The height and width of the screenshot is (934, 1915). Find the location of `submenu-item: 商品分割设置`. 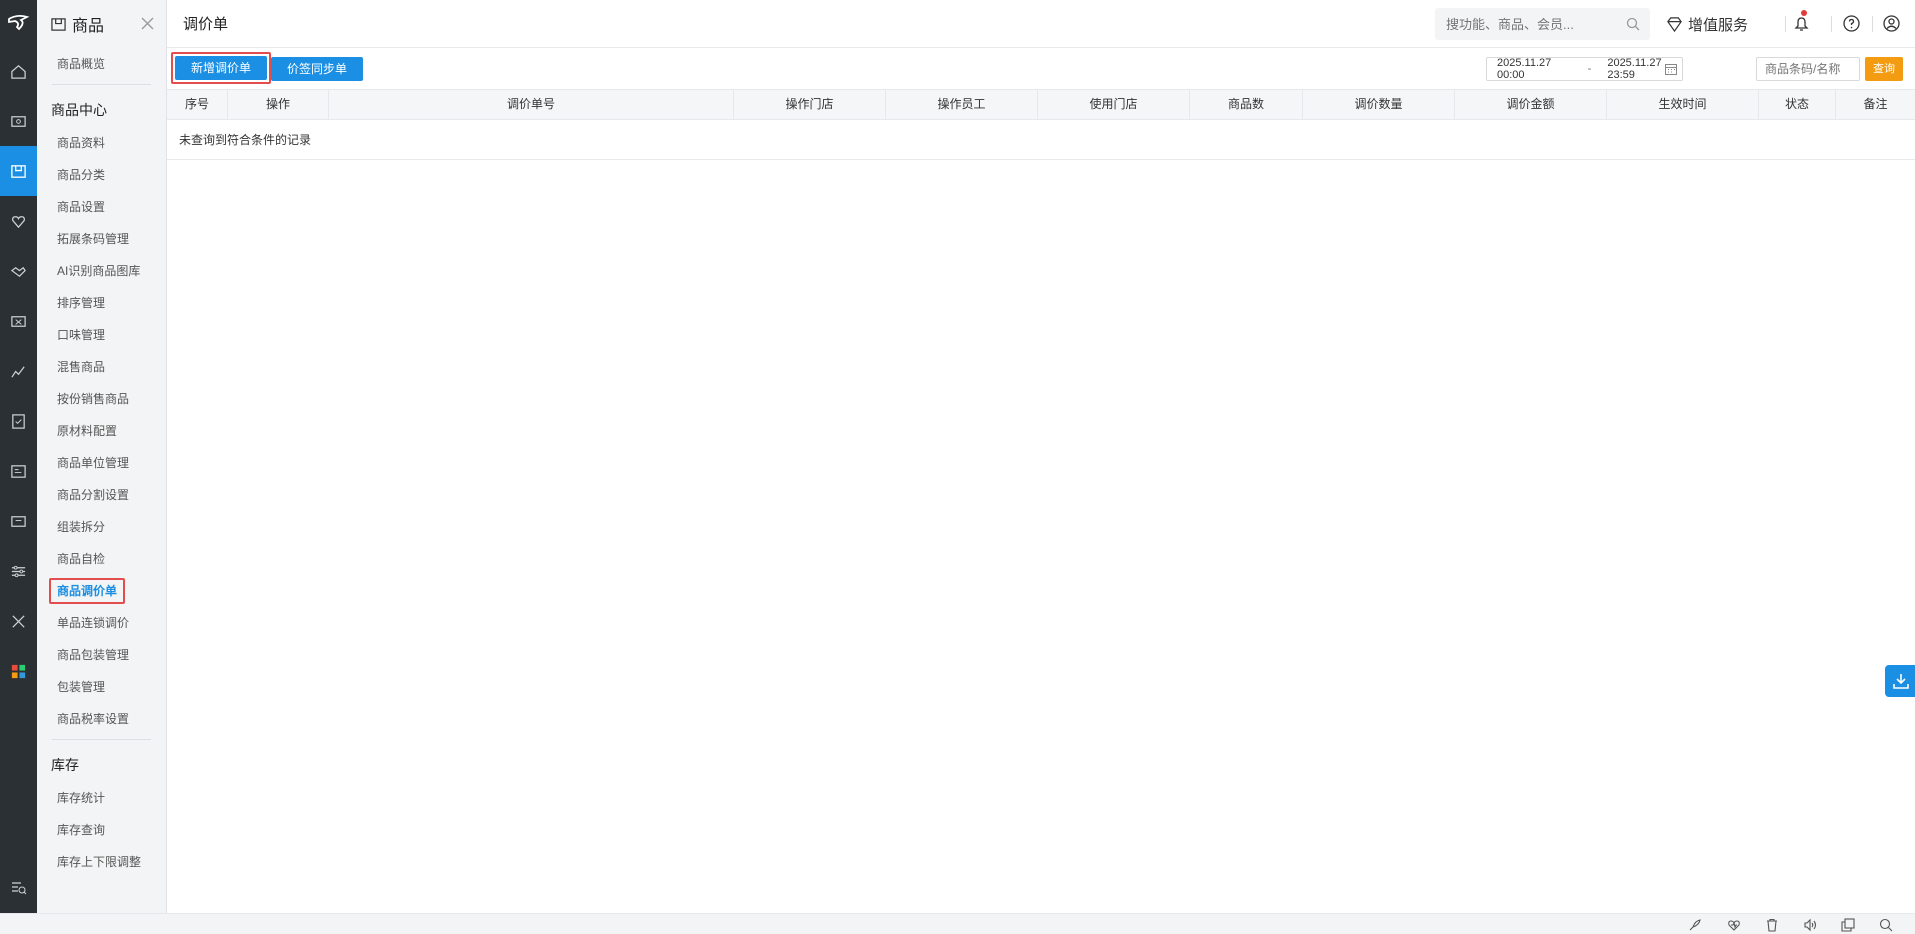

submenu-item: 商品分割设置 is located at coordinates (101, 495).